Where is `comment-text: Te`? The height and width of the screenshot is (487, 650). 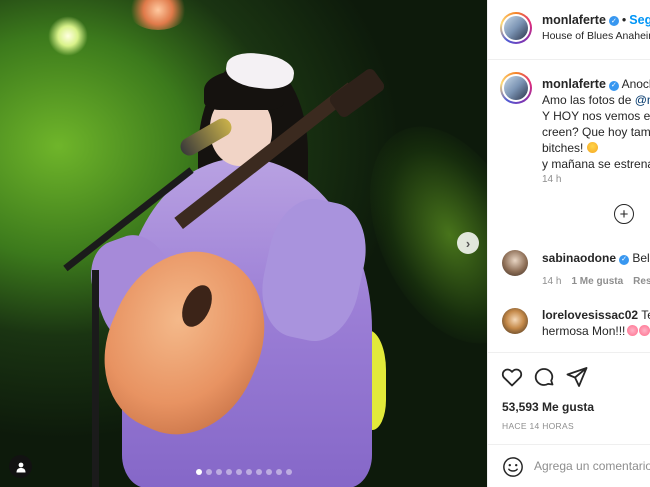 comment-text: Te is located at coordinates (645, 315).